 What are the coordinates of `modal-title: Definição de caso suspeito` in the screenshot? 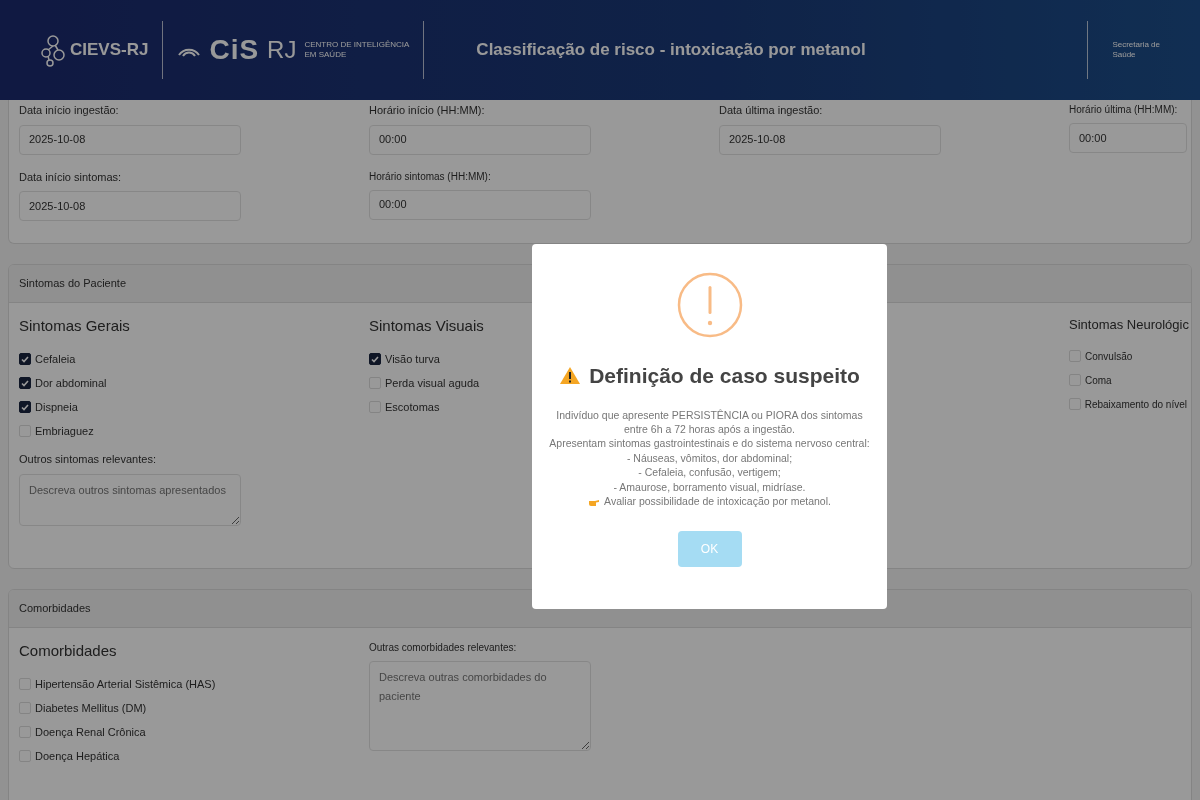 It's located at (724, 376).